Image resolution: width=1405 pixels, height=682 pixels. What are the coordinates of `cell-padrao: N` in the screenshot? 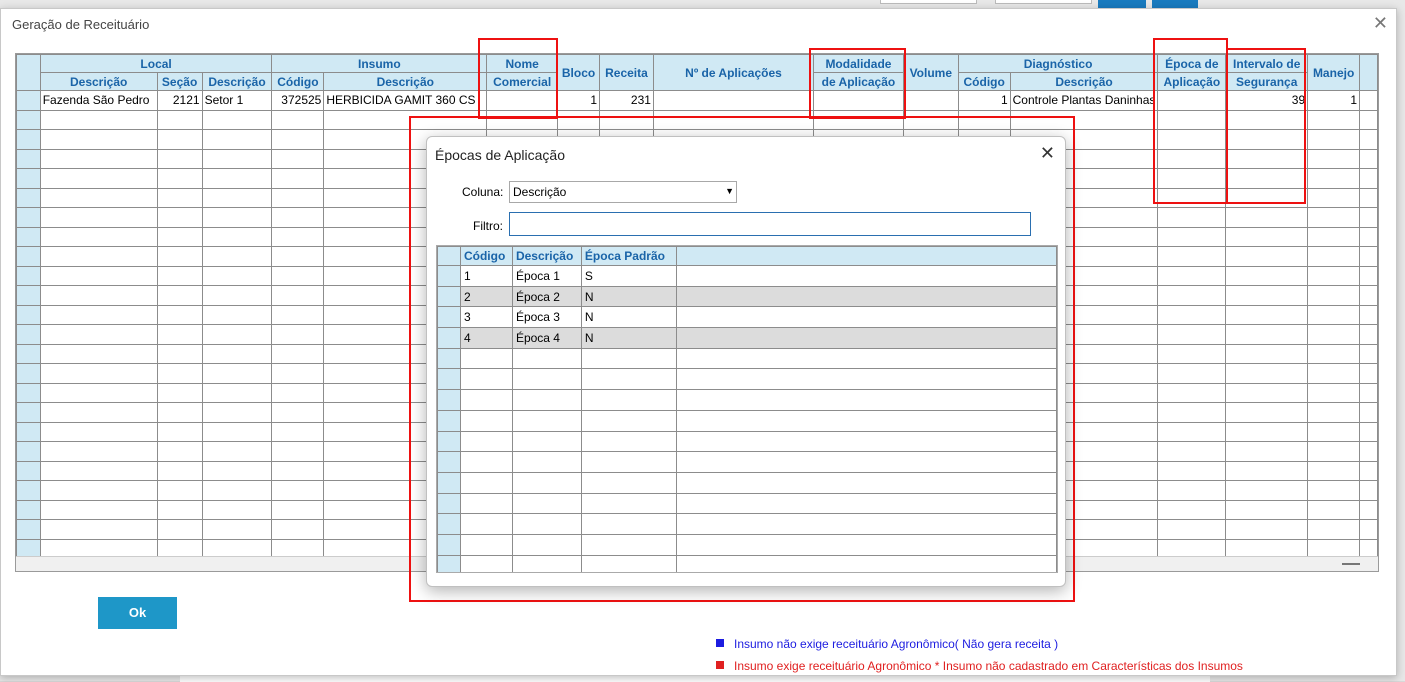 It's located at (628, 338).